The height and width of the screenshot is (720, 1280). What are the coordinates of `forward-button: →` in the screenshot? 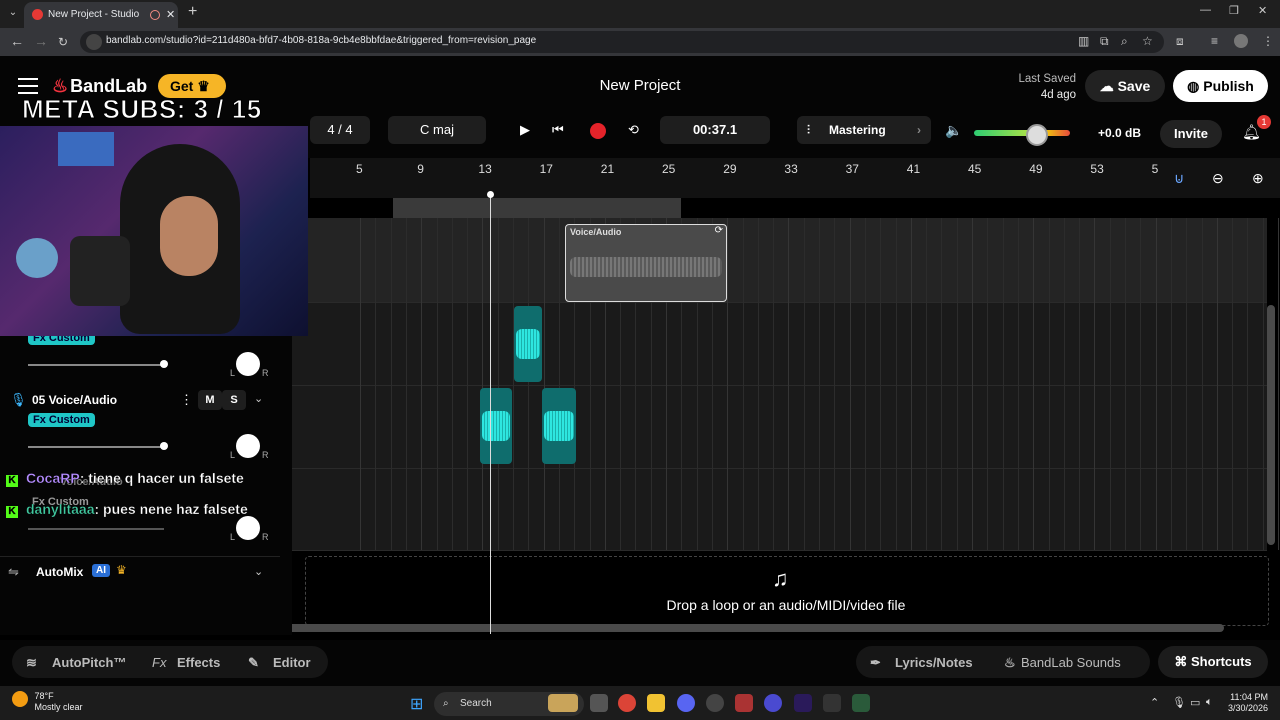 It's located at (41, 41).